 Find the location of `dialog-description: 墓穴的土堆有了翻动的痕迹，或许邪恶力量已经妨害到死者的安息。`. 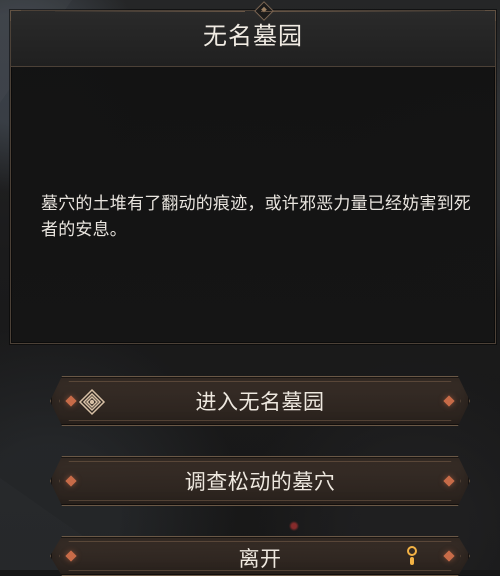

dialog-description: 墓穴的土堆有了翻动的痕迹，或许邪恶力量已经妨害到死者的安息。 is located at coordinates (256, 217).